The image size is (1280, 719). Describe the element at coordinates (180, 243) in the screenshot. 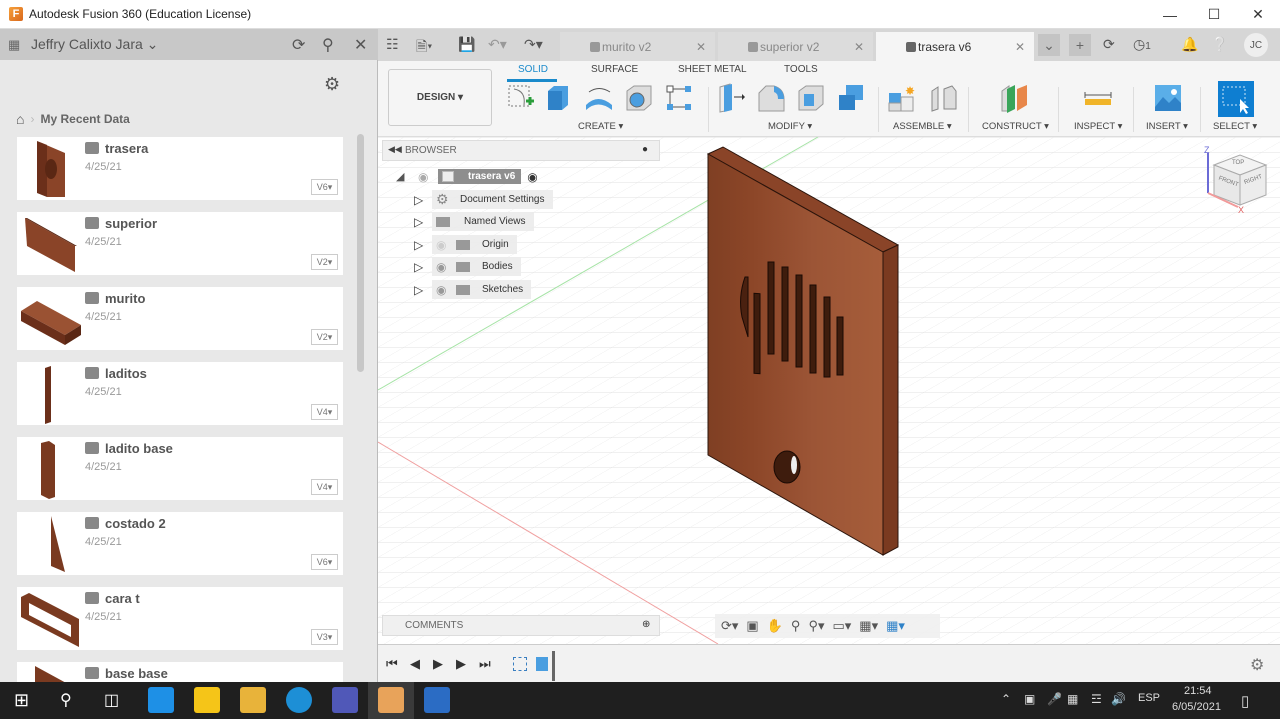

I see `list-item: superior 4/25/21 V2▾` at that location.